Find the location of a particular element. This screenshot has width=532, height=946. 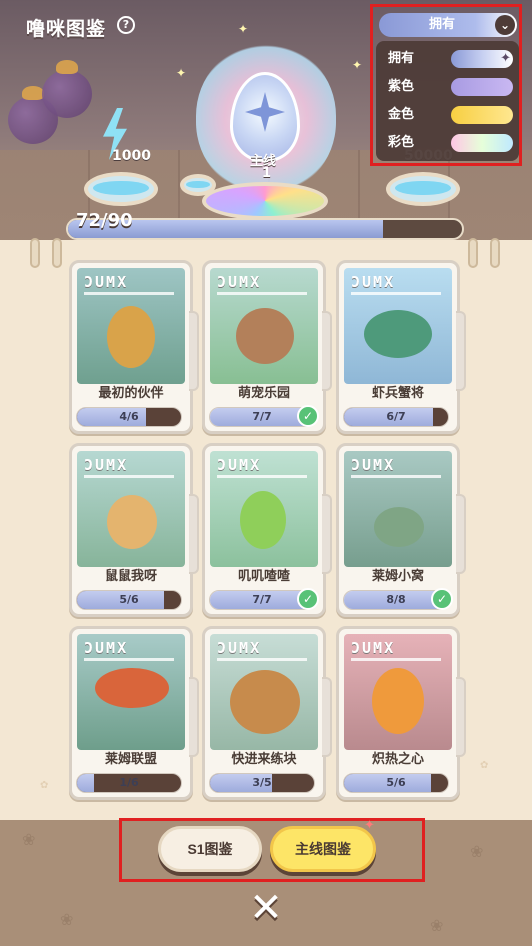

tab-main-collection: 主线图鉴 is located at coordinates (323, 849).